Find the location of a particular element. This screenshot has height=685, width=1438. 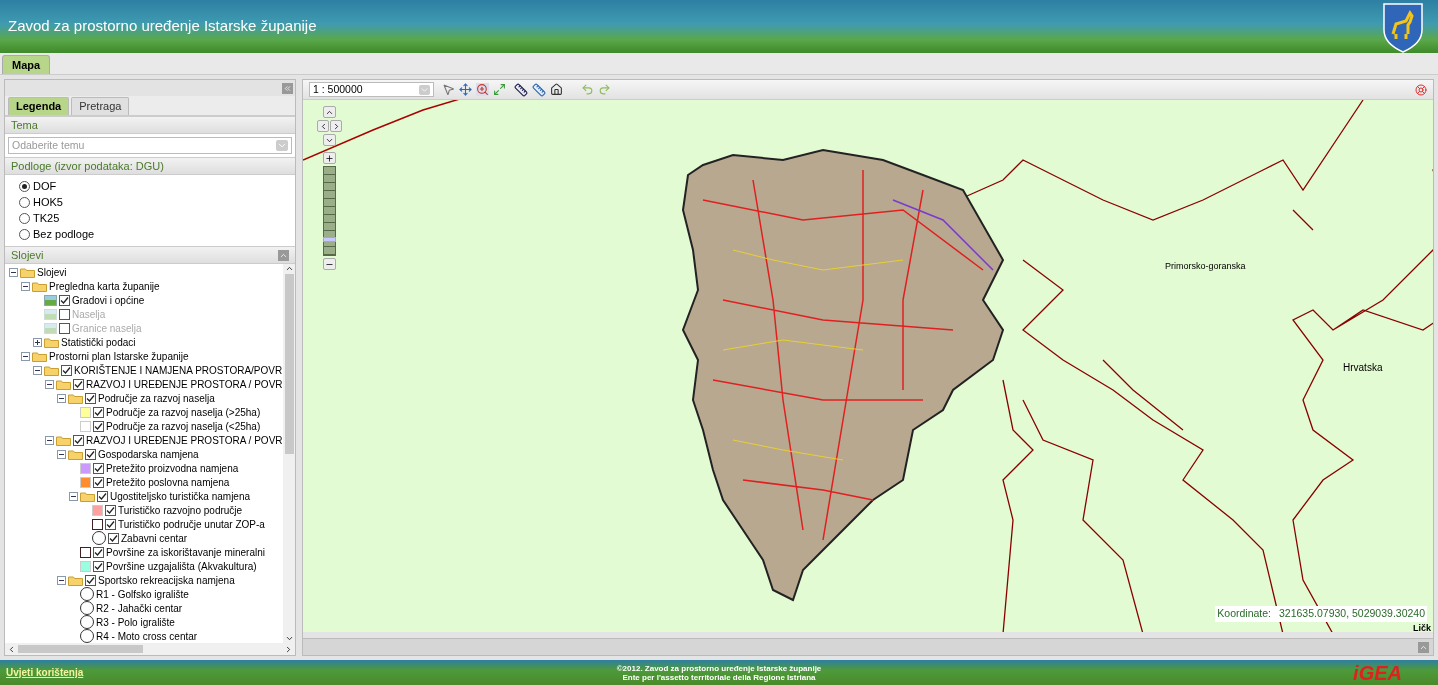

radio-label: TK25 is located at coordinates (46, 218).